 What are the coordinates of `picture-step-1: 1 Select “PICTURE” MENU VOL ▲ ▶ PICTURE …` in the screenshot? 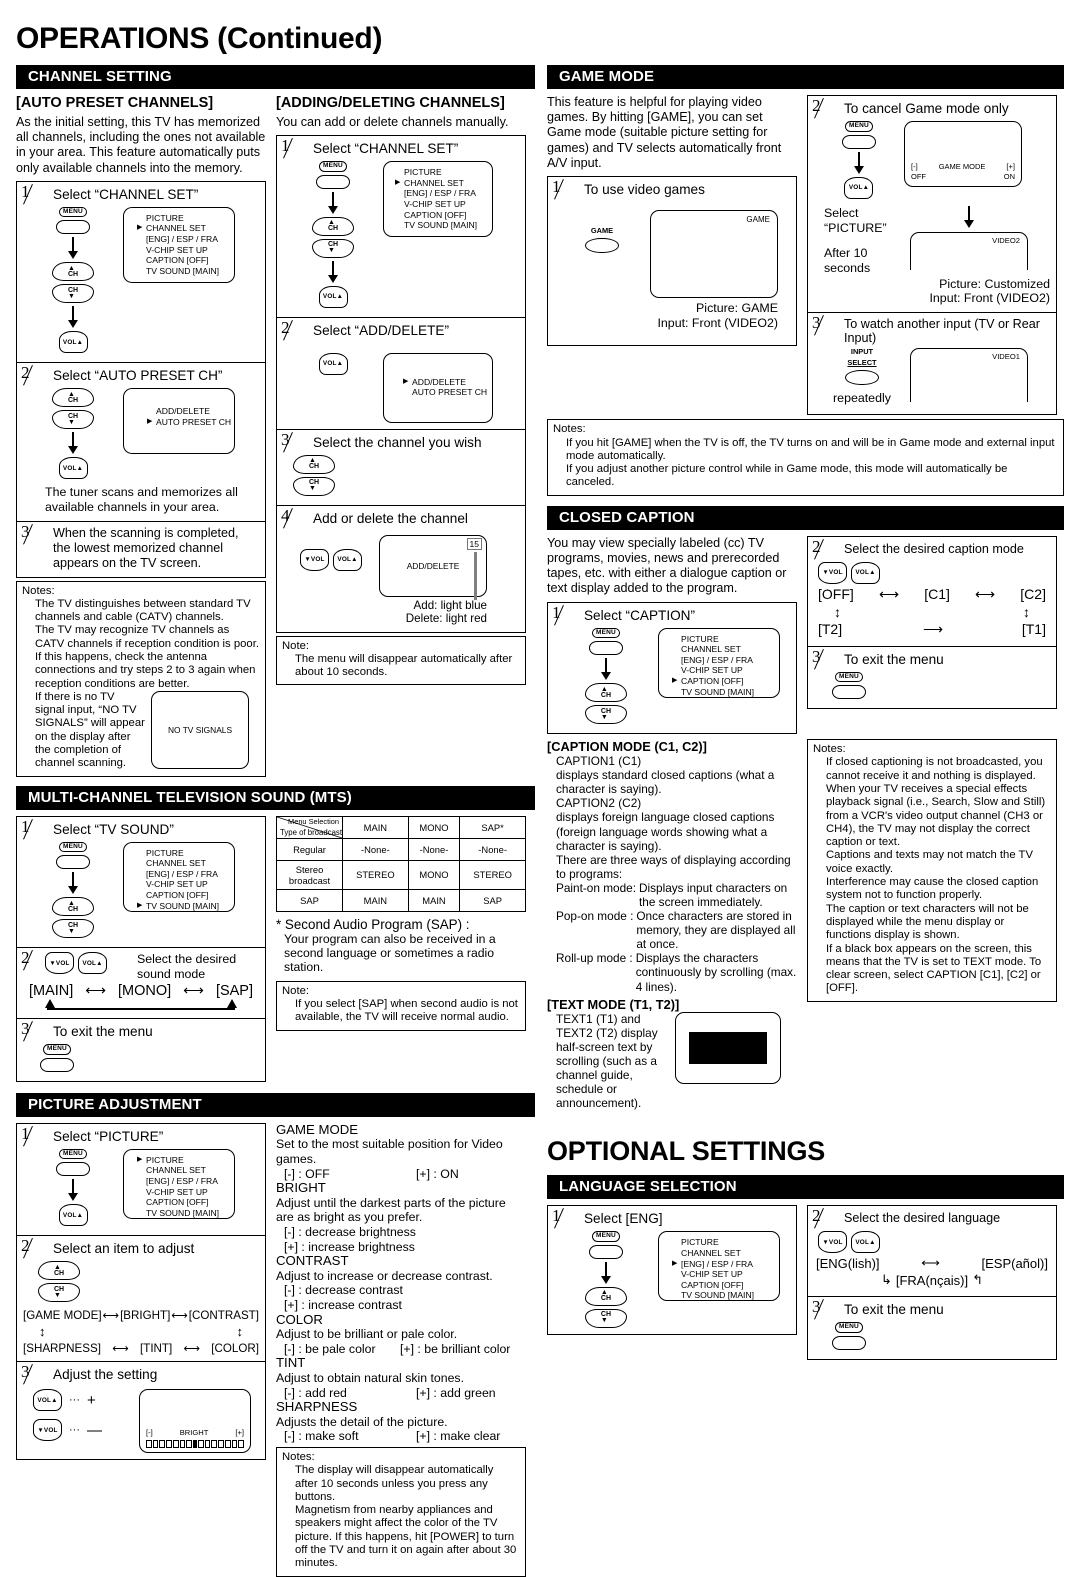 It's located at (141, 1180).